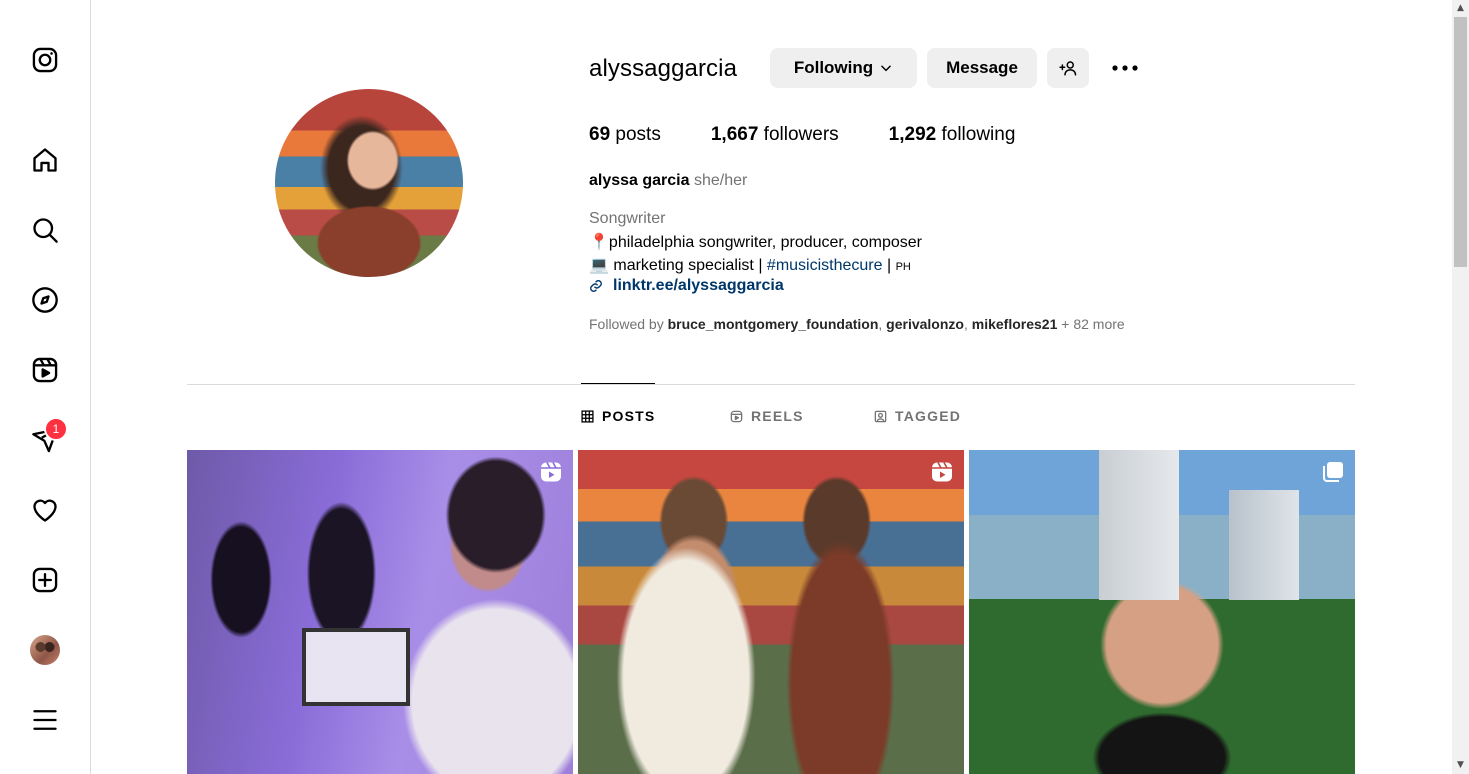 This screenshot has height=774, width=1469. What do you see at coordinates (1460, 8) in the screenshot?
I see `scroll-up-arrow-icon: ▲` at bounding box center [1460, 8].